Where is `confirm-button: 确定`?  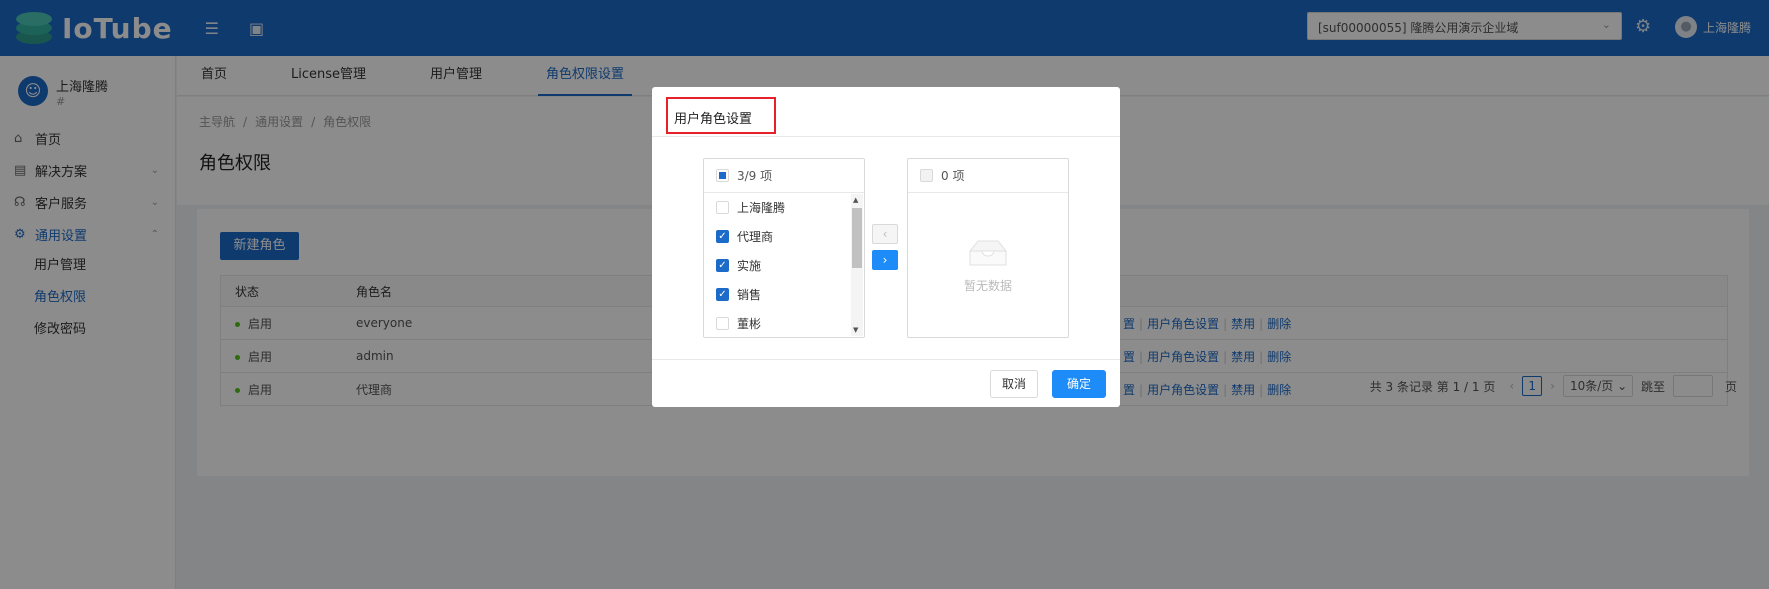
confirm-button: 确定 is located at coordinates (1079, 384).